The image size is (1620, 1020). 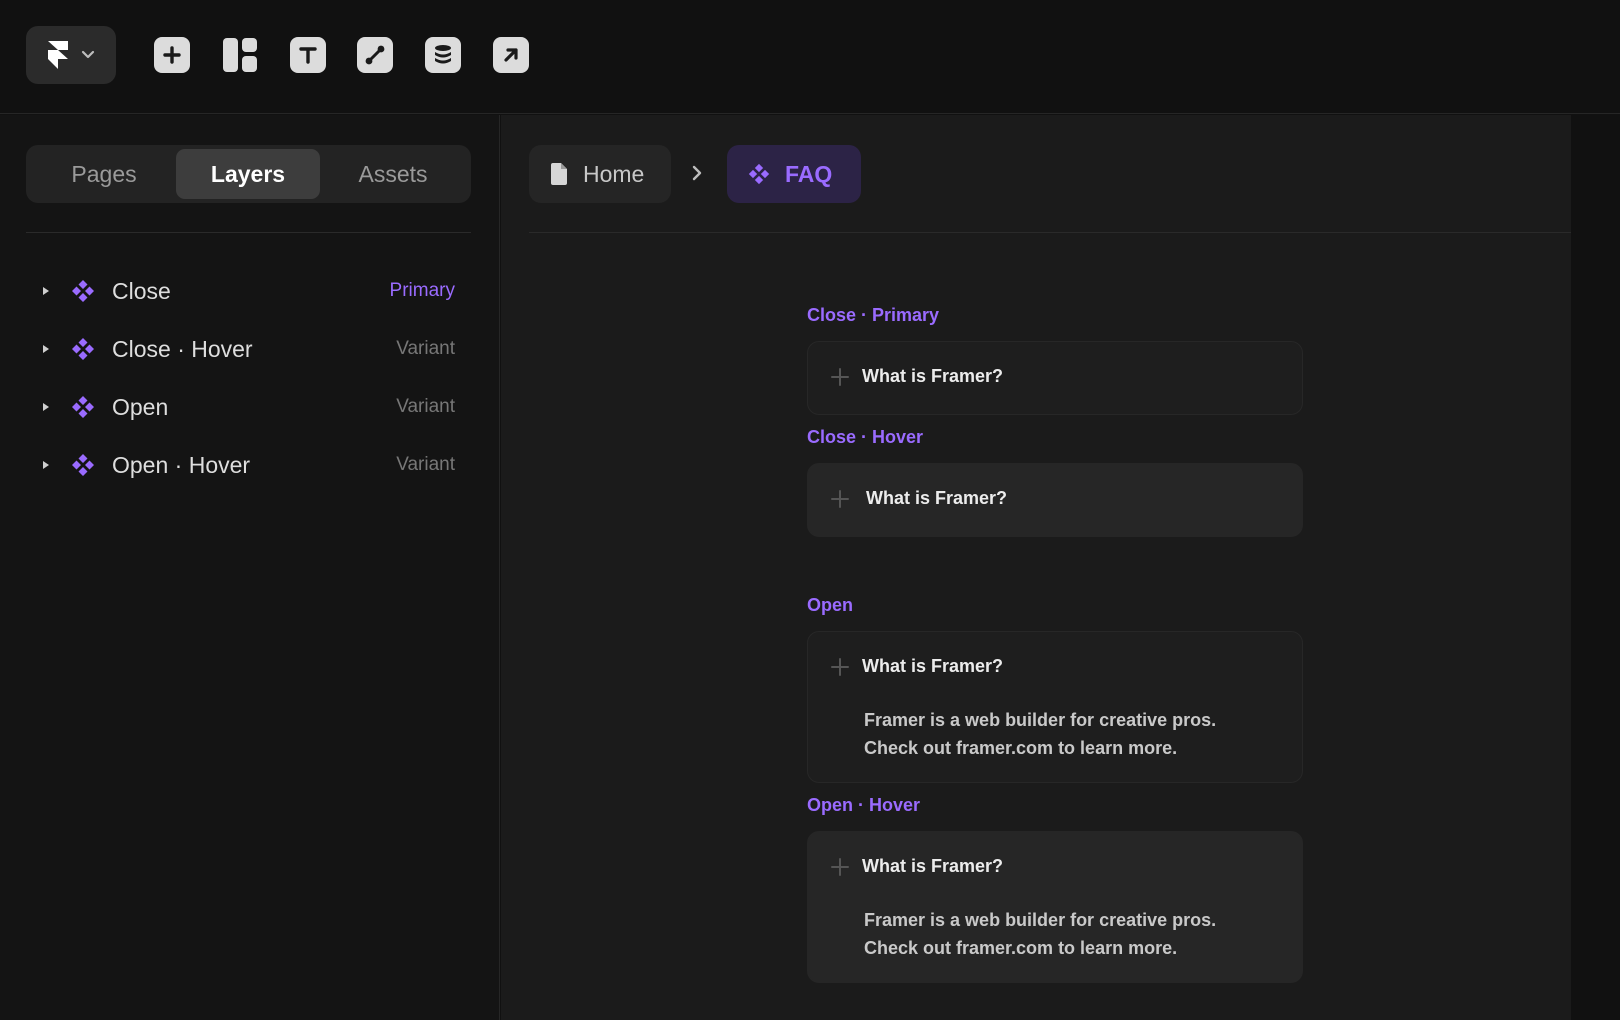 What do you see at coordinates (810, 57) in the screenshot?
I see `top-toolbar` at bounding box center [810, 57].